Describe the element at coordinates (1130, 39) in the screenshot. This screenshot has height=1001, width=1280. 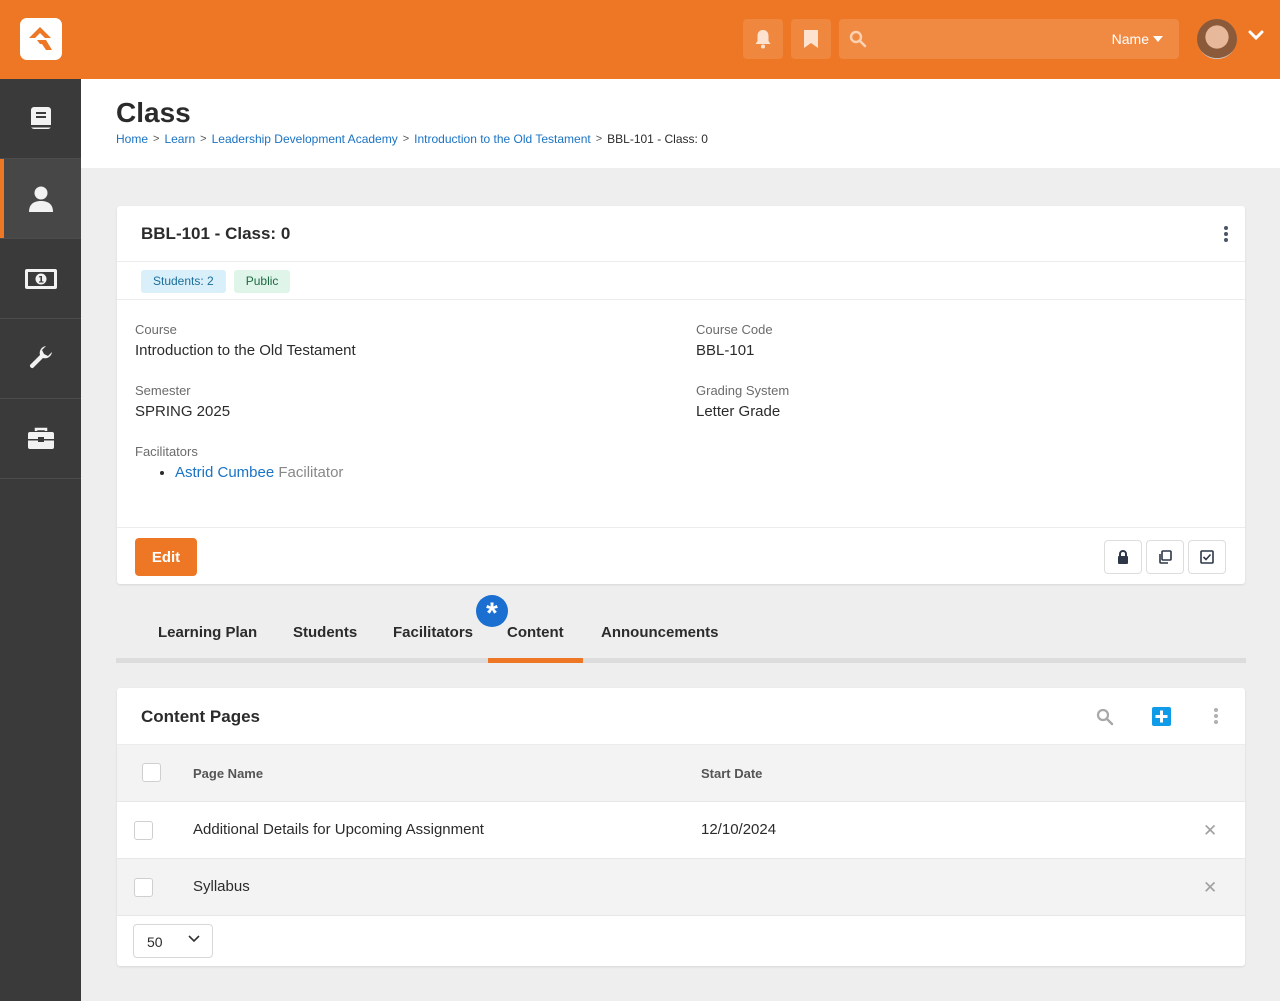
I see `search-filter-label: Name` at that location.